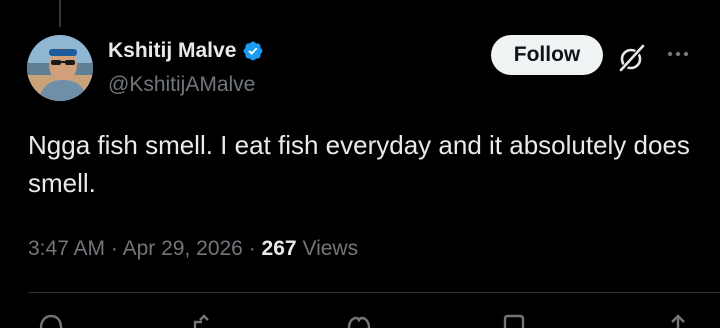 This screenshot has width=720, height=328. I want to click on grok-icon, so click(632, 58).